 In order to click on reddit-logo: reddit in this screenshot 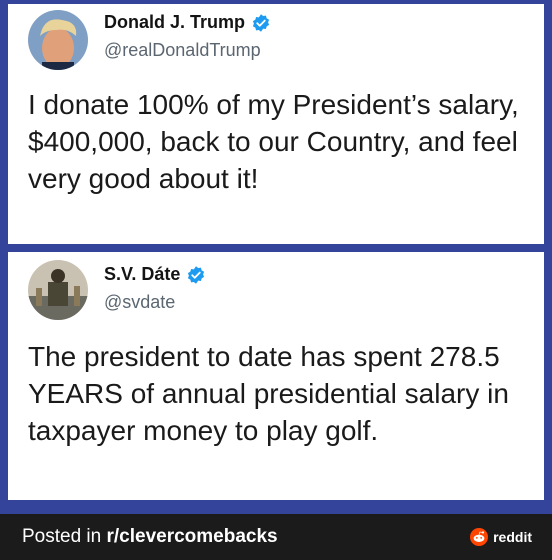, I will do `click(501, 537)`.